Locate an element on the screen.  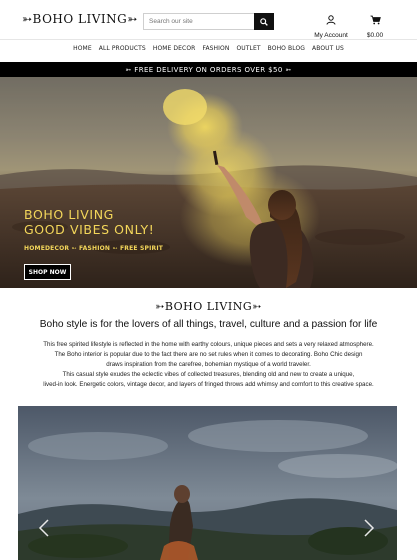
site-header: ➳BOHO LIVING➳ My Account $0.00 is located at coordinates (208, 20).